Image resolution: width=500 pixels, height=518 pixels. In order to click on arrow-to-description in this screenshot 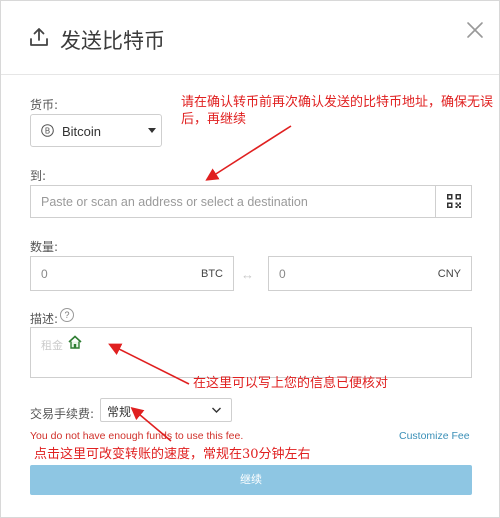, I will do `click(149, 364)`.